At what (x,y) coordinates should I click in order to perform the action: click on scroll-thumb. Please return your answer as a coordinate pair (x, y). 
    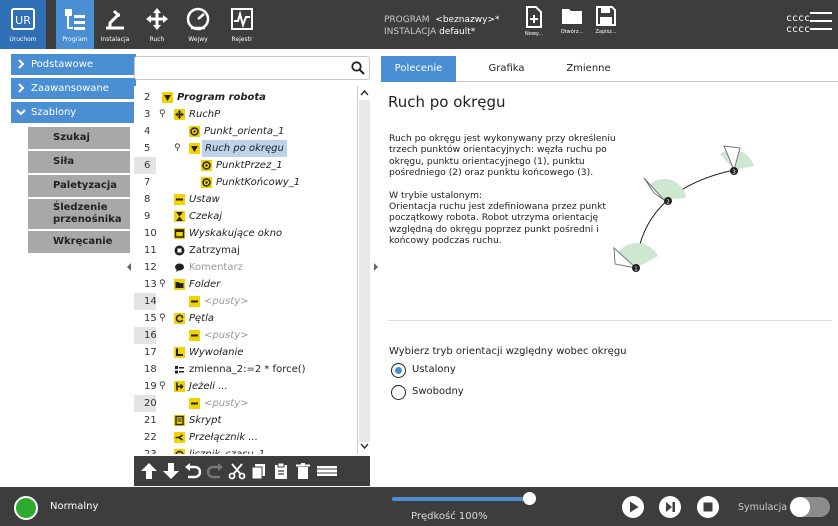
    Looking at the image, I should click on (364, 271).